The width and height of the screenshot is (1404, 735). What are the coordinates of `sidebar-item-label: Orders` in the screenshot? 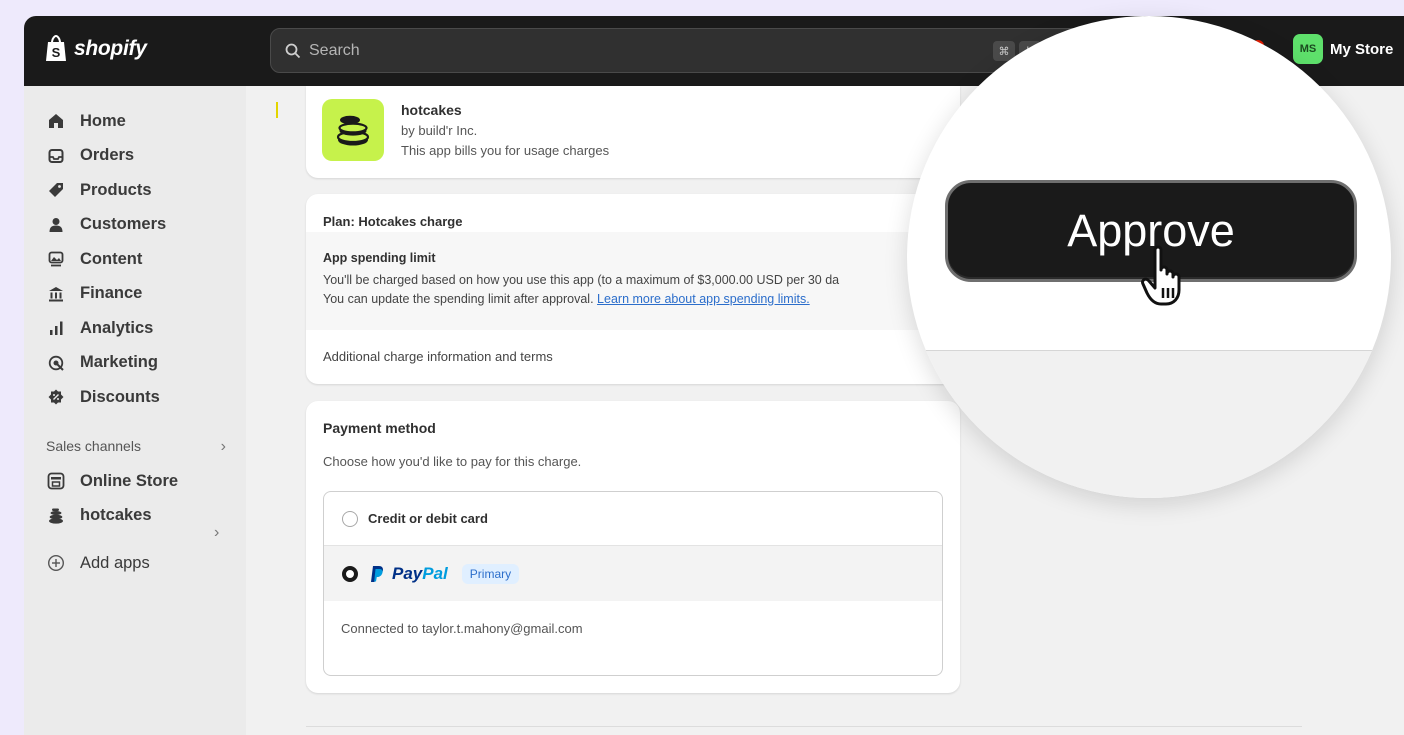 It's located at (107, 155).